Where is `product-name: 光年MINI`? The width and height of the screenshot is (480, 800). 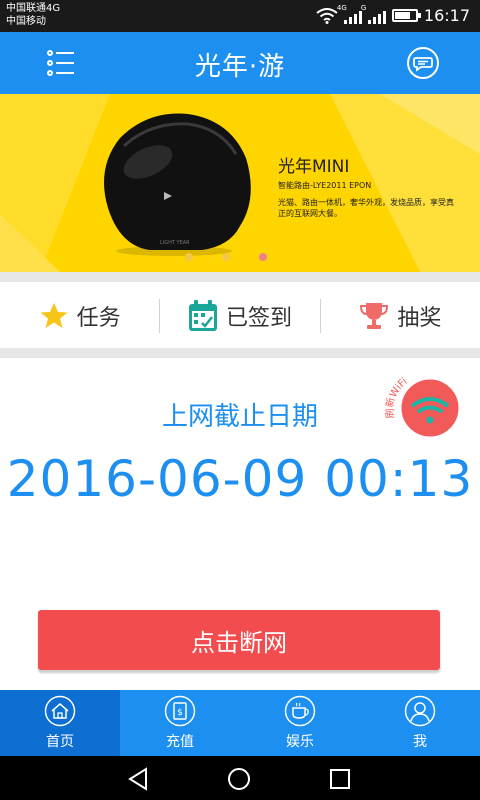 product-name: 光年MINI is located at coordinates (314, 167).